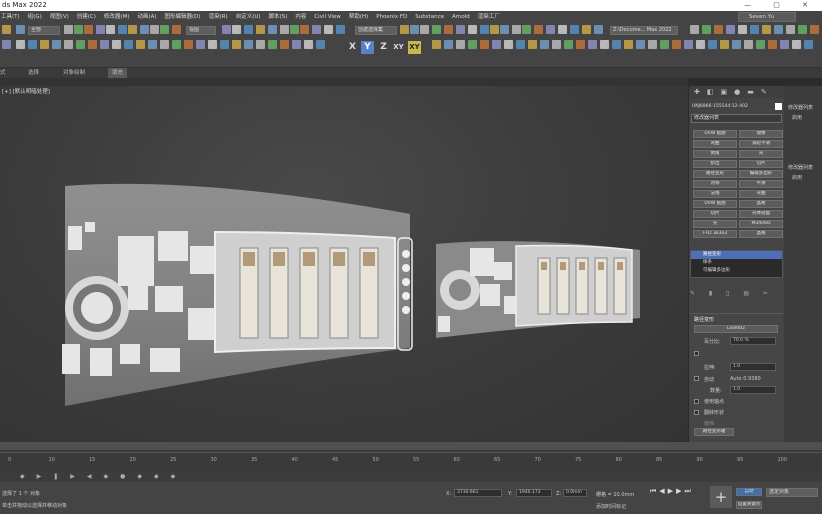  I want to click on timeline: 0 10 15 20 25 30 35 40 45 50 55 60 65 70 75 80 85 90 95 100, so click(411, 457).